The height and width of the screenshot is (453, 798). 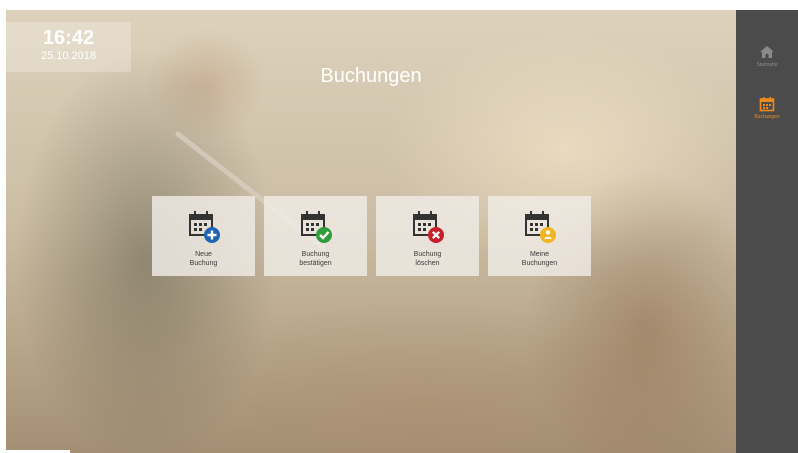 What do you see at coordinates (427, 259) in the screenshot?
I see `tile-label: Buchung löschen` at bounding box center [427, 259].